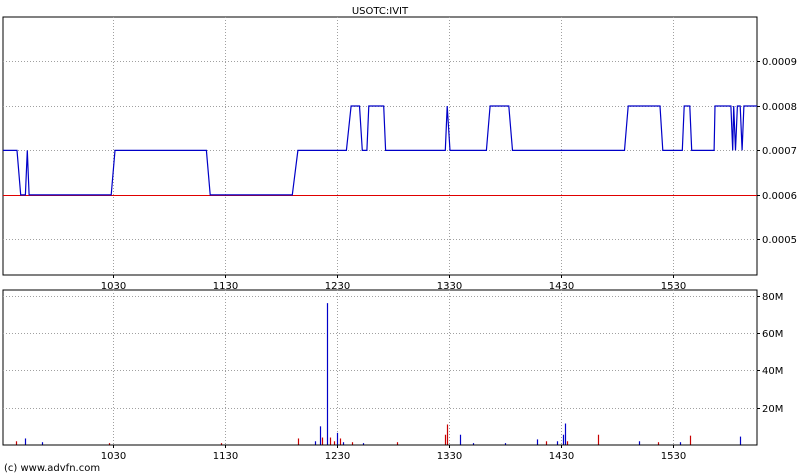 The height and width of the screenshot is (475, 800). What do you see at coordinates (772, 371) in the screenshot?
I see `volume-y-tick-label: 40M` at bounding box center [772, 371].